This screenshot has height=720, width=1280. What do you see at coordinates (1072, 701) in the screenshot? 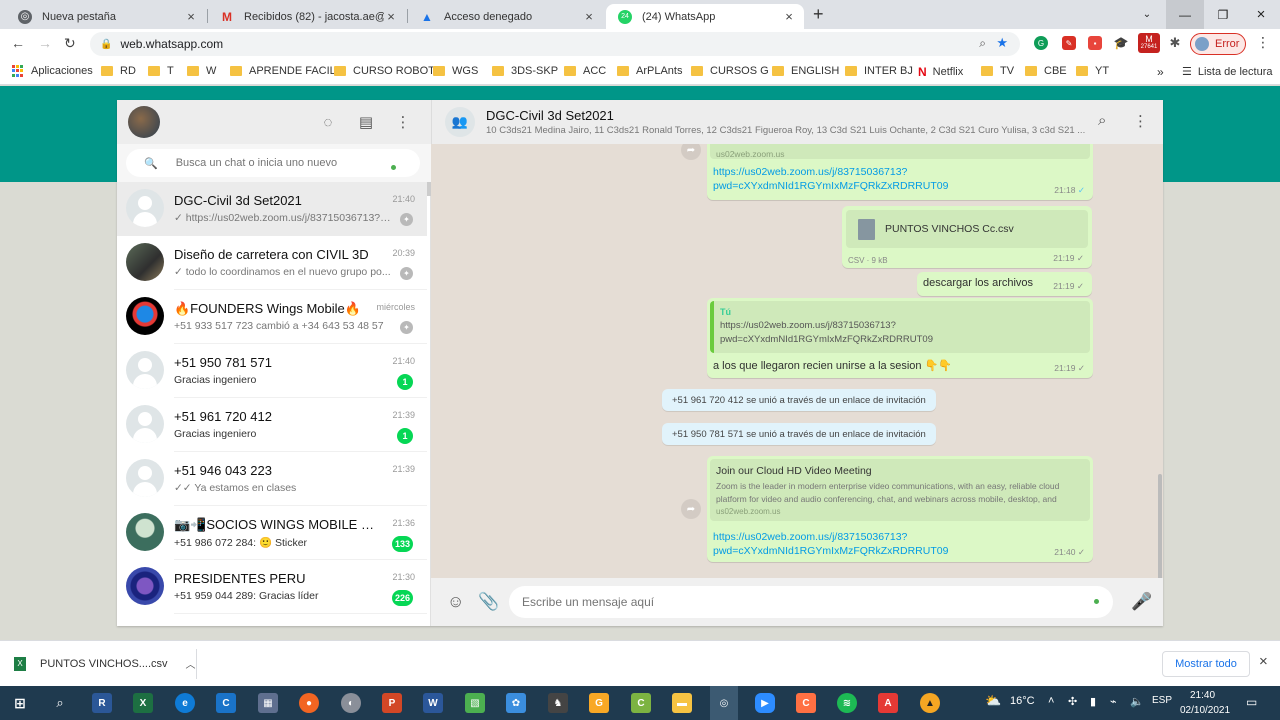
I see `tray-app-icon: ✣` at bounding box center [1072, 701].